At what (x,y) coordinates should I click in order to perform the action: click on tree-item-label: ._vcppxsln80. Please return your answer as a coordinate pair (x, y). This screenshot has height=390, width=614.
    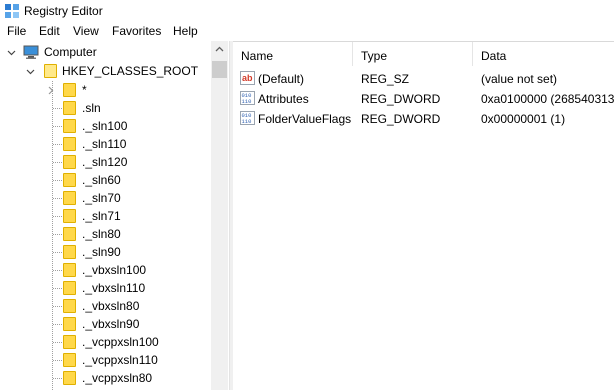
    Looking at the image, I should click on (117, 378).